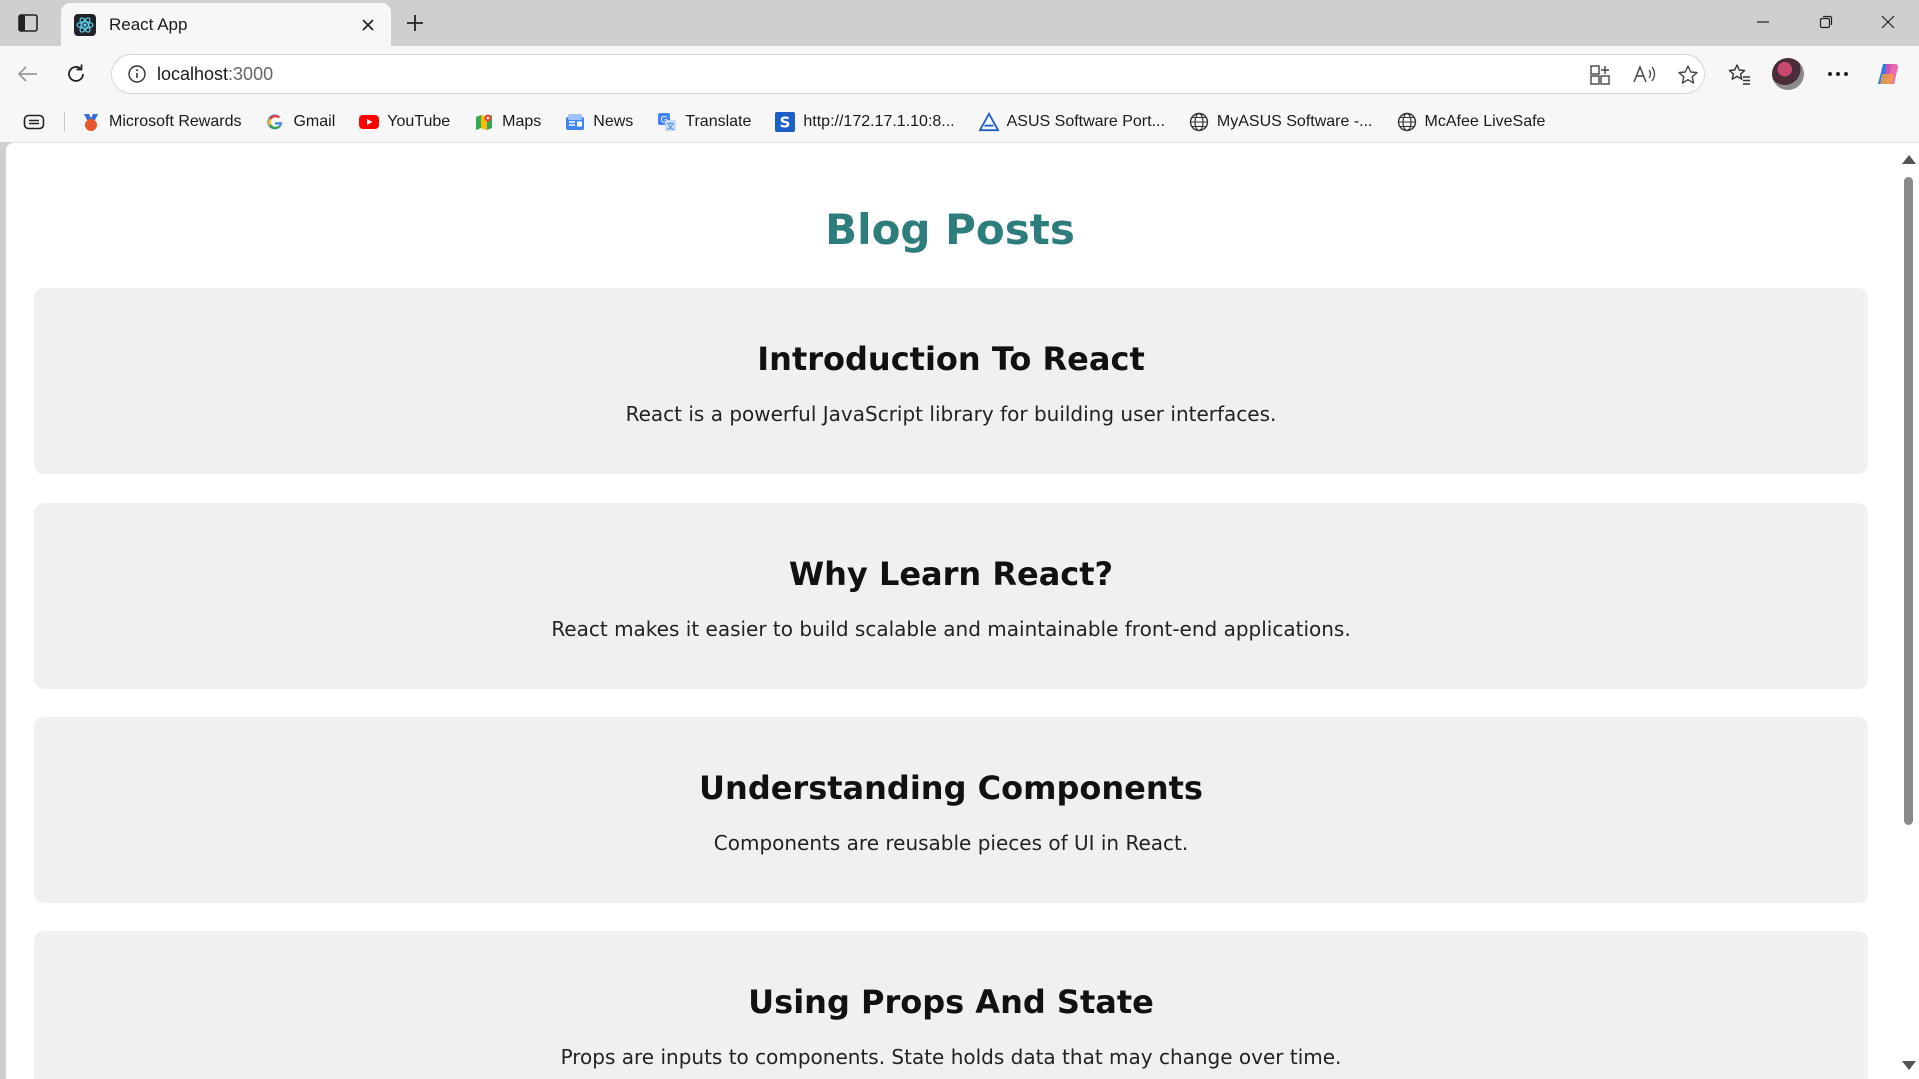 The height and width of the screenshot is (1079, 1919). I want to click on post-title: Using Props And State, so click(951, 1002).